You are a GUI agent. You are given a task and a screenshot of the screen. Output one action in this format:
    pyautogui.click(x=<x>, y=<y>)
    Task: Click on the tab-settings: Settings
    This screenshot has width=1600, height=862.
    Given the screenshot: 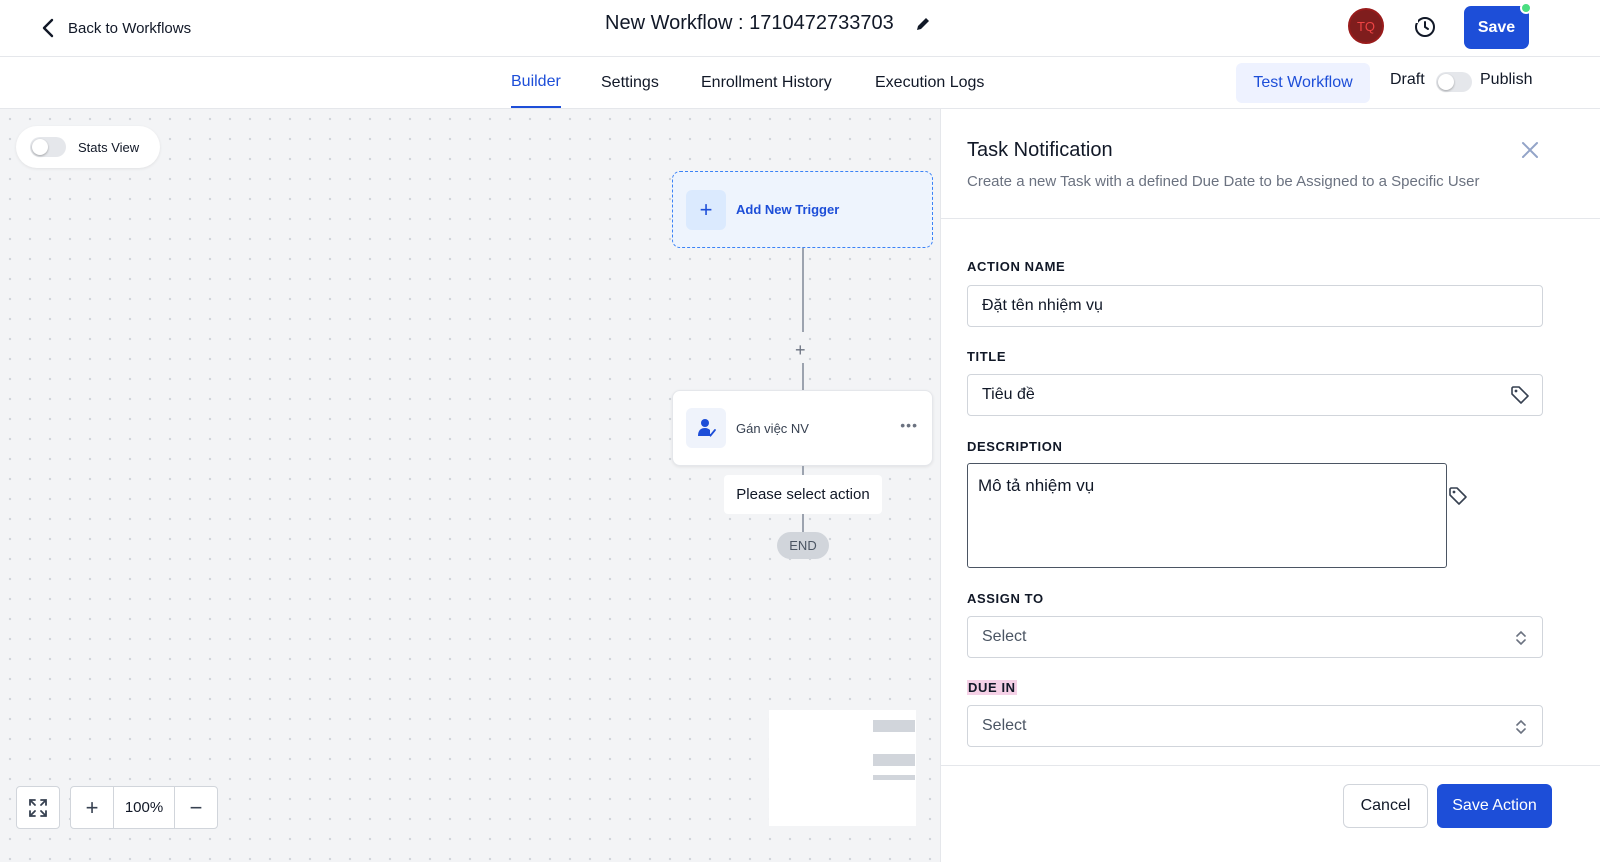 What is the action you would take?
    pyautogui.click(x=630, y=82)
    